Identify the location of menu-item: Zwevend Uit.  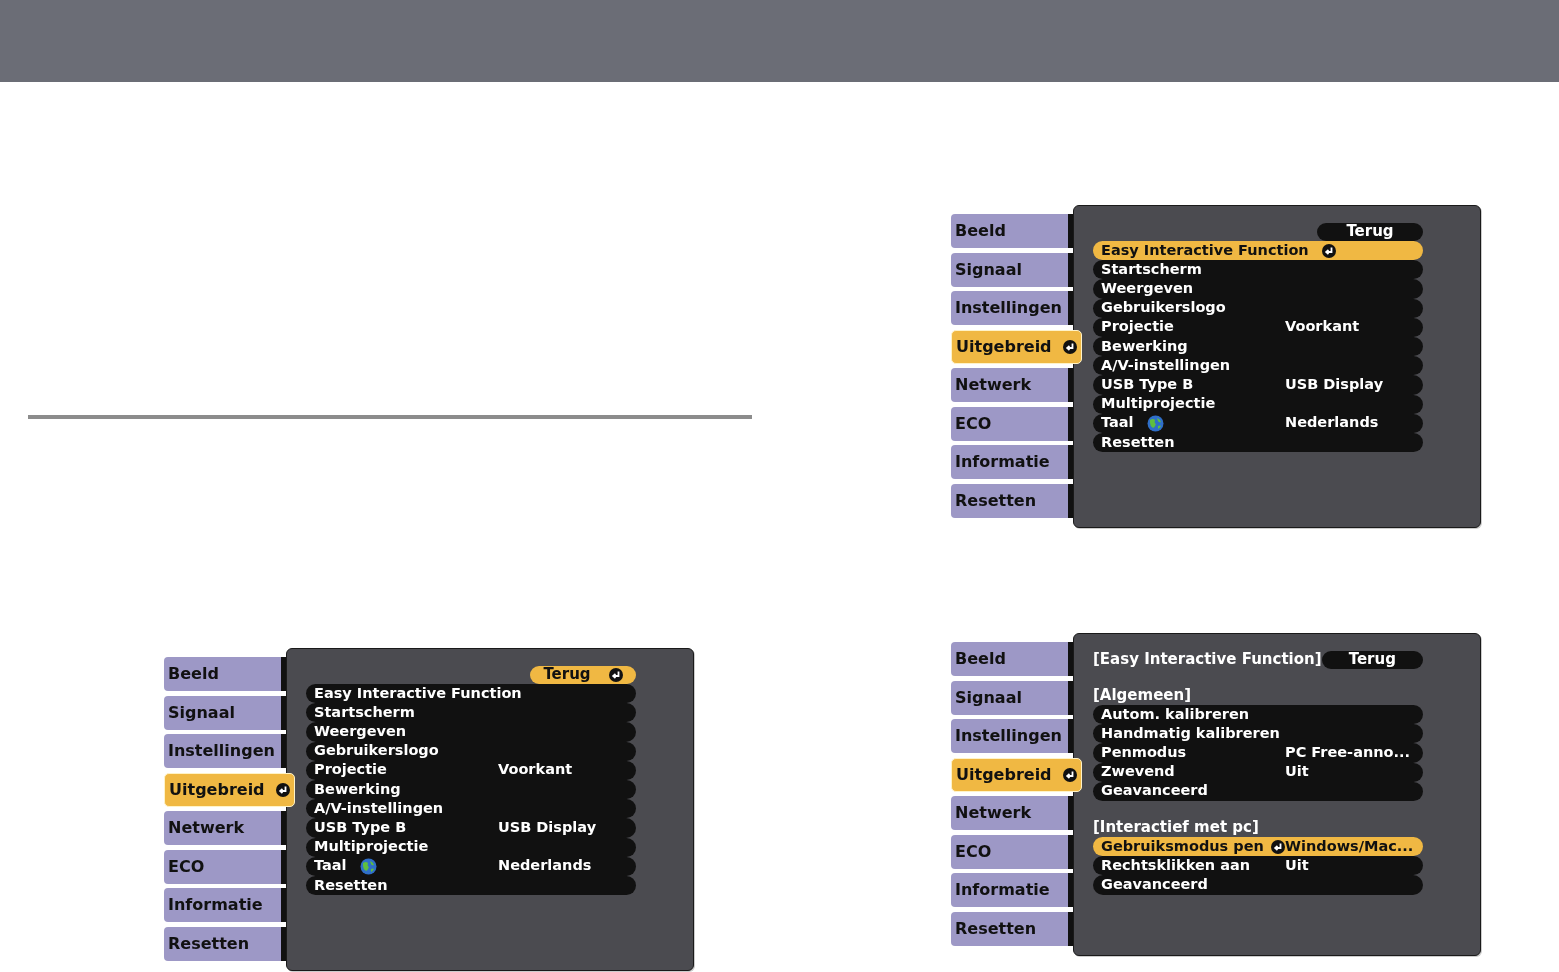
(1258, 772).